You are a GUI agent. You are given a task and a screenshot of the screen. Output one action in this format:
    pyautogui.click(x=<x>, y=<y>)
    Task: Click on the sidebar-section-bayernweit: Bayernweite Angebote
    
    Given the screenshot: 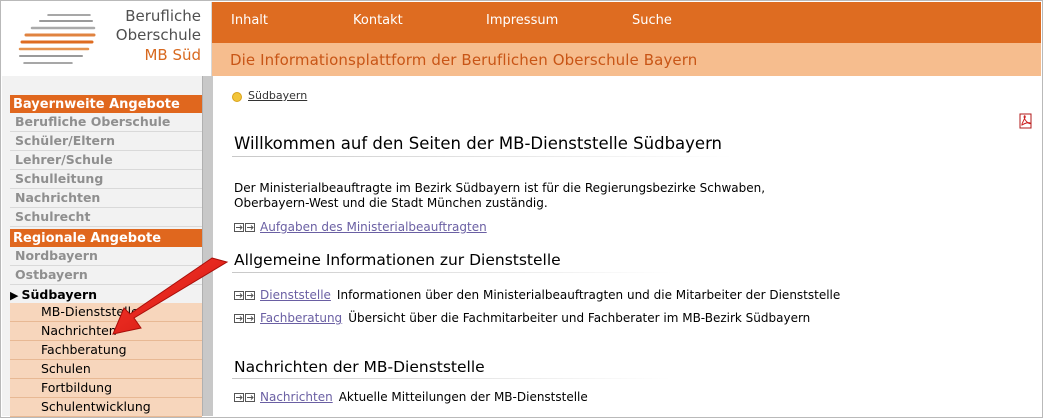 What is the action you would take?
    pyautogui.click(x=106, y=104)
    